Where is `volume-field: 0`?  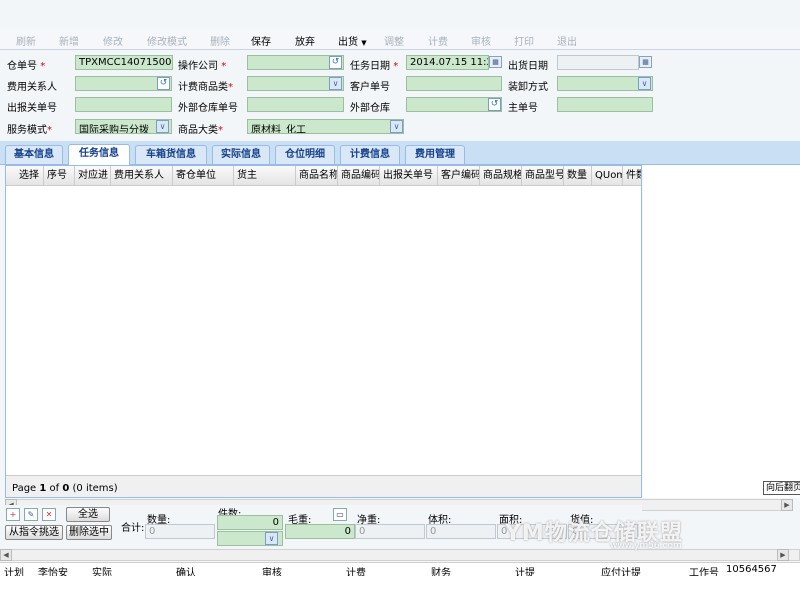 volume-field: 0 is located at coordinates (461, 531).